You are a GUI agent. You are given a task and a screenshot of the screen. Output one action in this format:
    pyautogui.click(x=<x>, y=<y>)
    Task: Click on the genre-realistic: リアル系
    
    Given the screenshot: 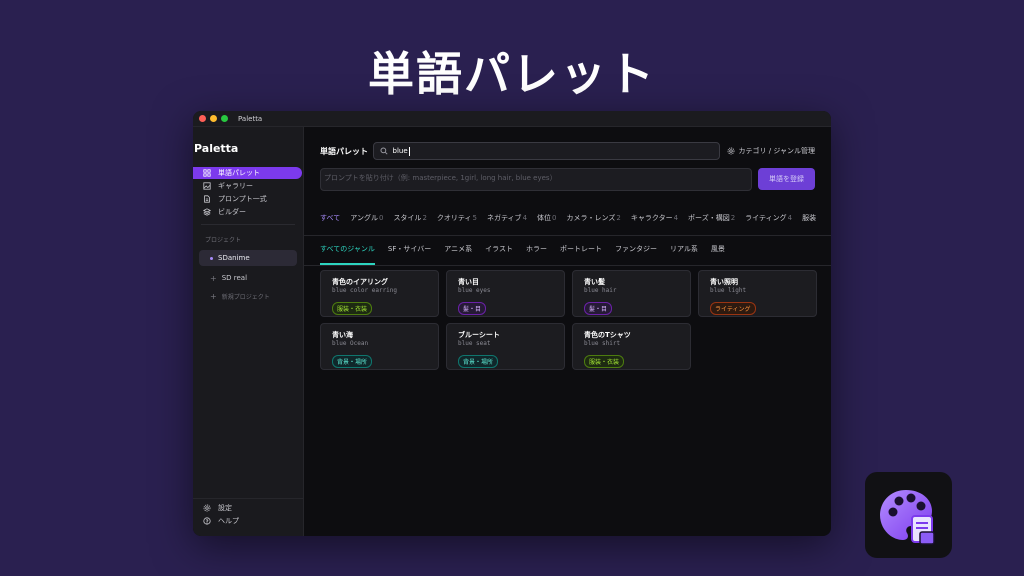 What is the action you would take?
    pyautogui.click(x=684, y=250)
    